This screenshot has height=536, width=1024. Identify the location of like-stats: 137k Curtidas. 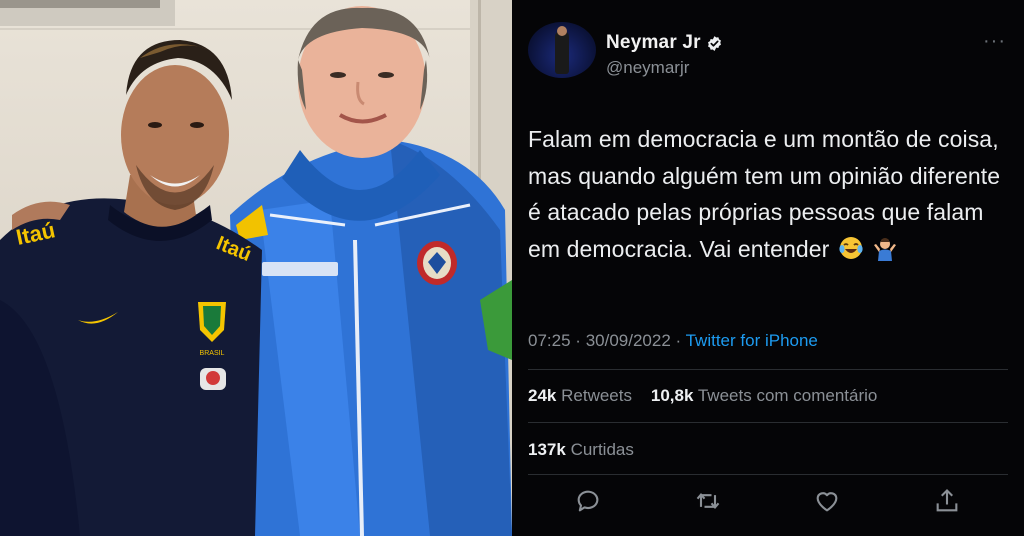
(581, 450).